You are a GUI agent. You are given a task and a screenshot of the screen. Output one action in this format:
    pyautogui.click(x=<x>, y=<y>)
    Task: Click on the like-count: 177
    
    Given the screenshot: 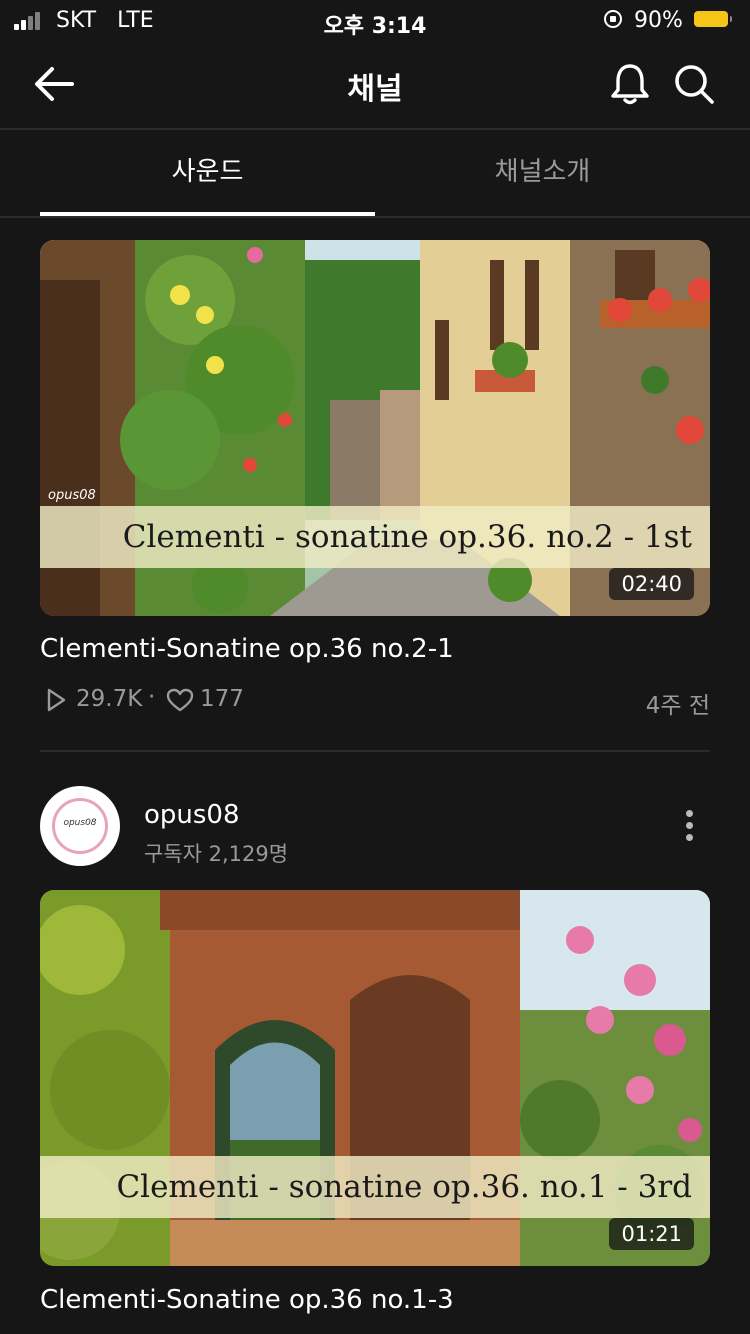 What is the action you would take?
    pyautogui.click(x=222, y=699)
    